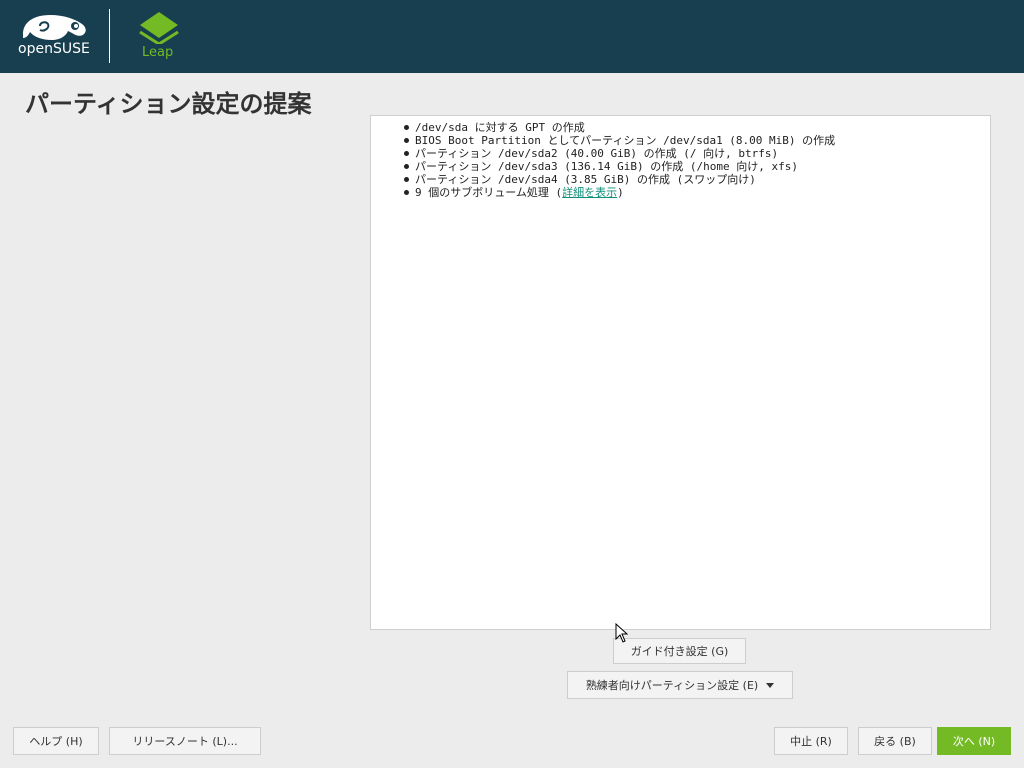 The height and width of the screenshot is (768, 1024). Describe the element at coordinates (895, 741) in the screenshot. I see `back-button: 戻る (B)` at that location.